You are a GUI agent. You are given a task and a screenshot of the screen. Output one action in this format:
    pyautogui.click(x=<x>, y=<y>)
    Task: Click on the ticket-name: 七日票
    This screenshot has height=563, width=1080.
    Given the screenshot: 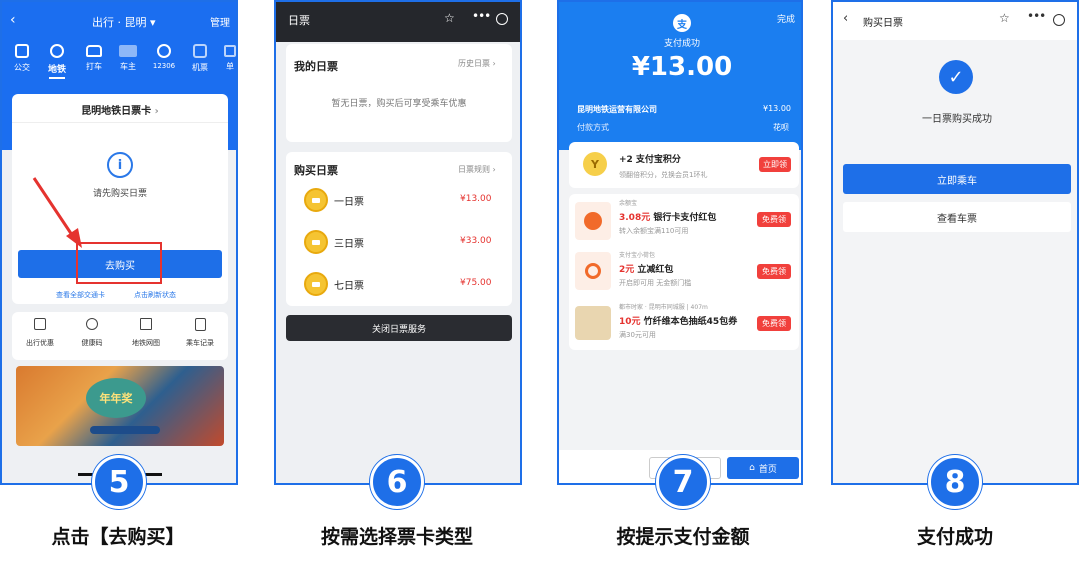 What is the action you would take?
    pyautogui.click(x=349, y=286)
    